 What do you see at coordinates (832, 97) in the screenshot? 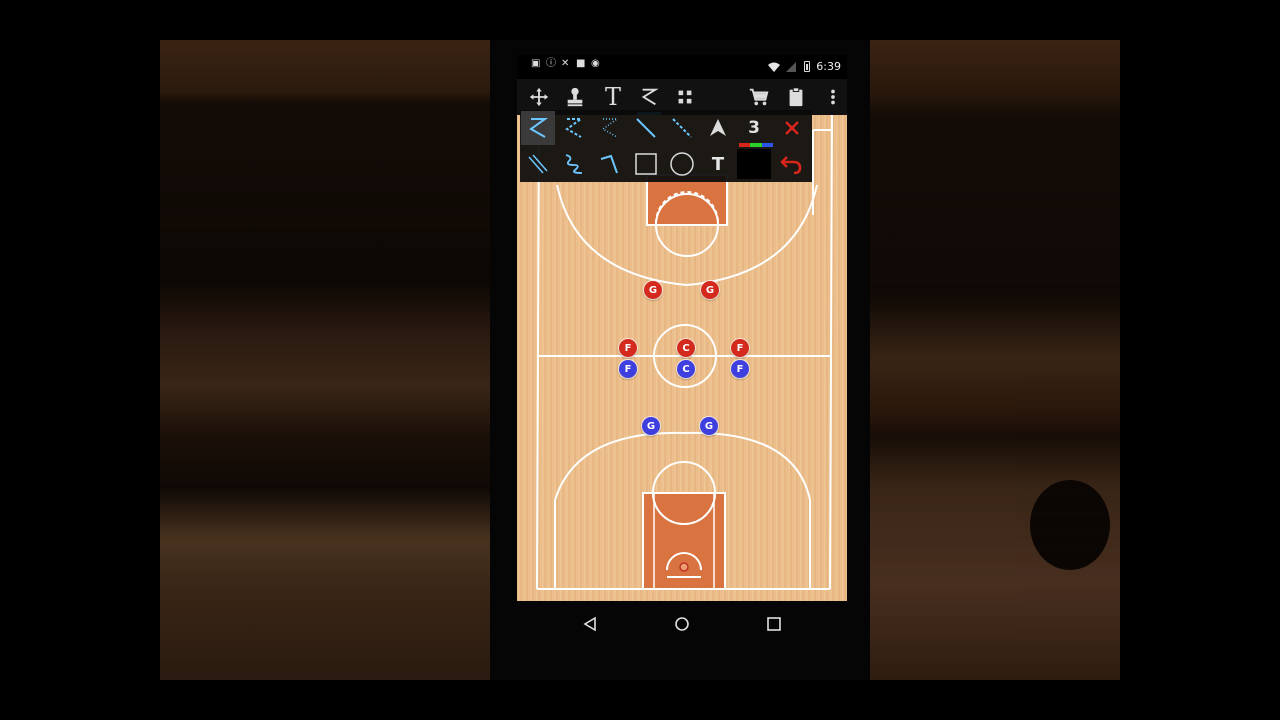
I see `overflow-menu-icon` at bounding box center [832, 97].